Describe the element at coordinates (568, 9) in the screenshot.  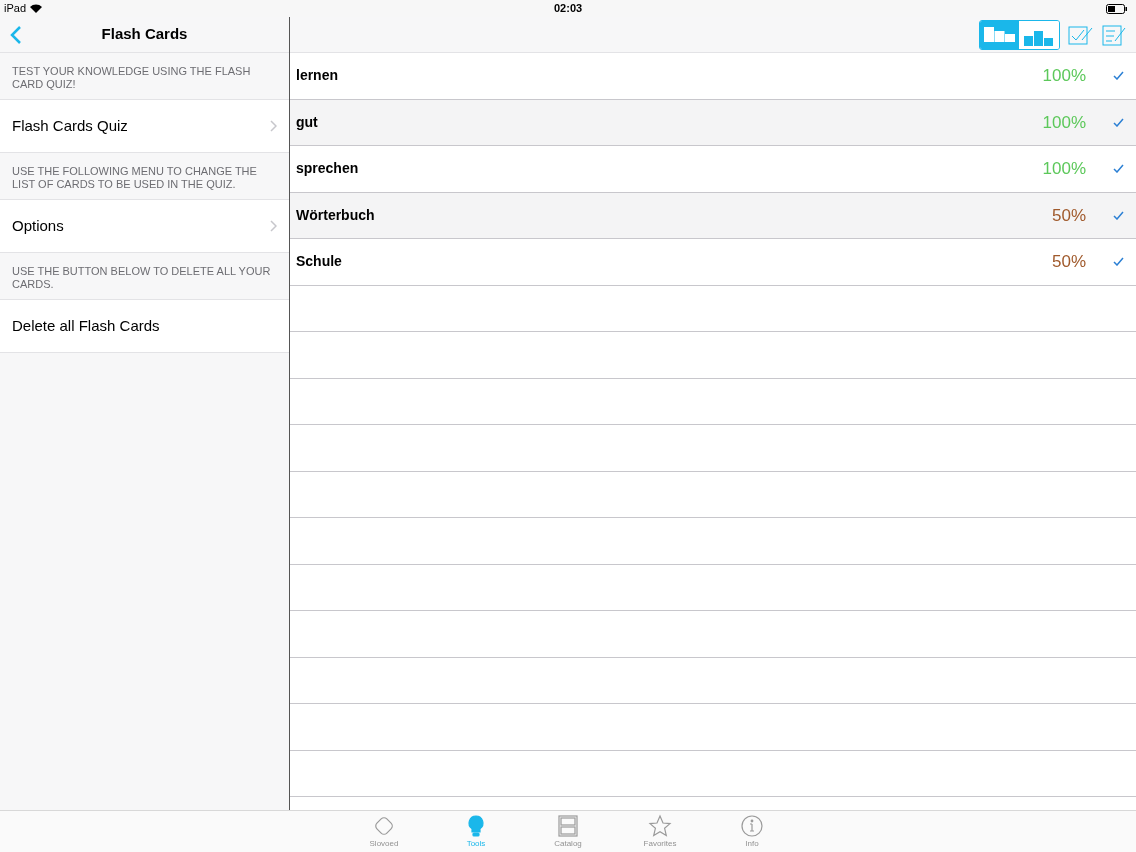
I see `clock-time: 02:03` at that location.